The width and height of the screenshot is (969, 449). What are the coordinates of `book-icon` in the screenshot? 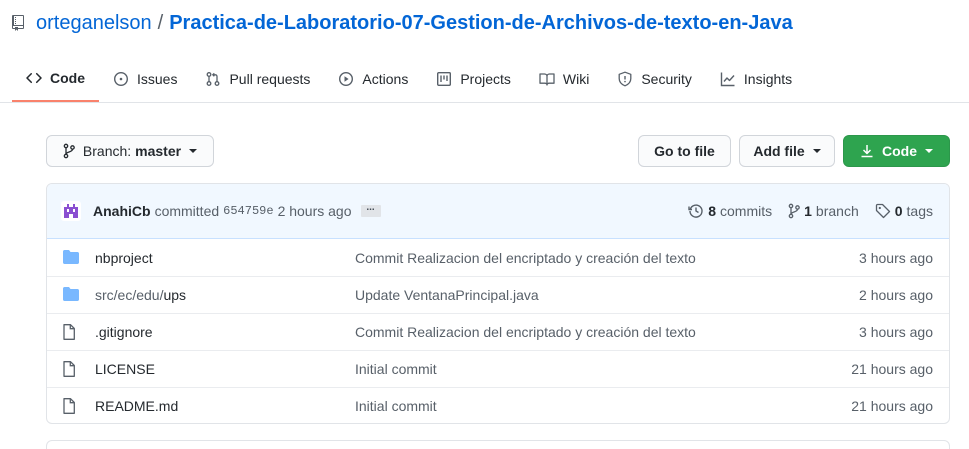 It's located at (547, 79).